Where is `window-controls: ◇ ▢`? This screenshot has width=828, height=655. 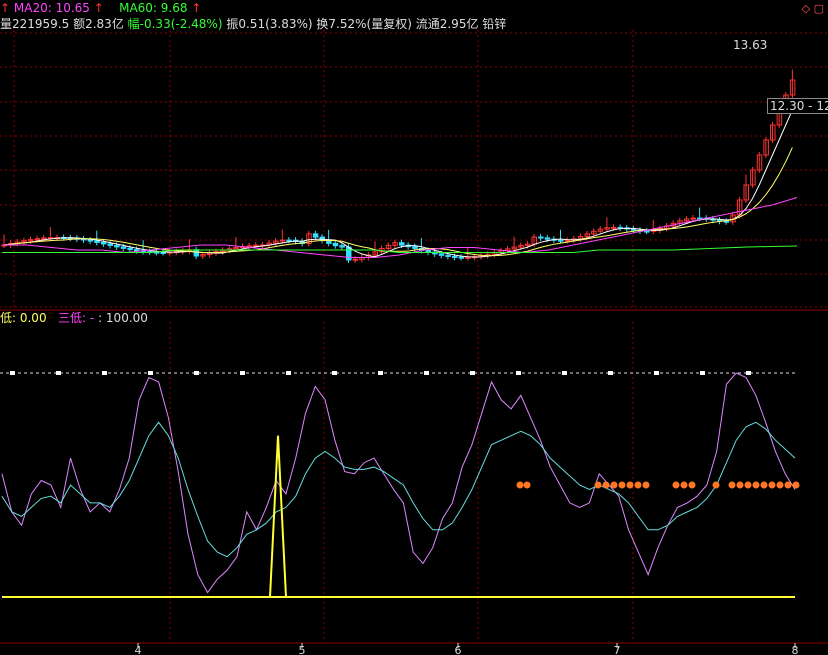
window-controls: ◇ ▢ is located at coordinates (813, 8).